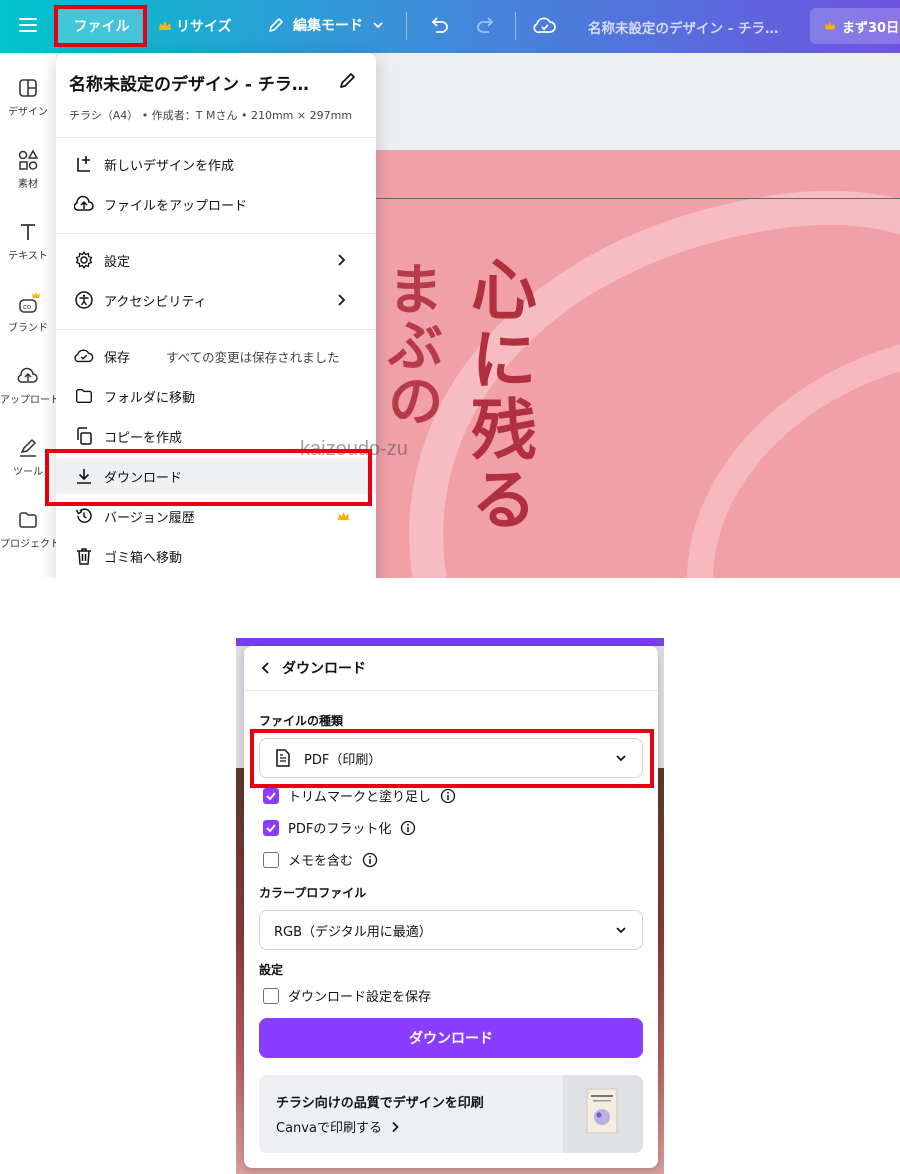  What do you see at coordinates (545, 25) in the screenshot?
I see `cloud-saved-icon` at bounding box center [545, 25].